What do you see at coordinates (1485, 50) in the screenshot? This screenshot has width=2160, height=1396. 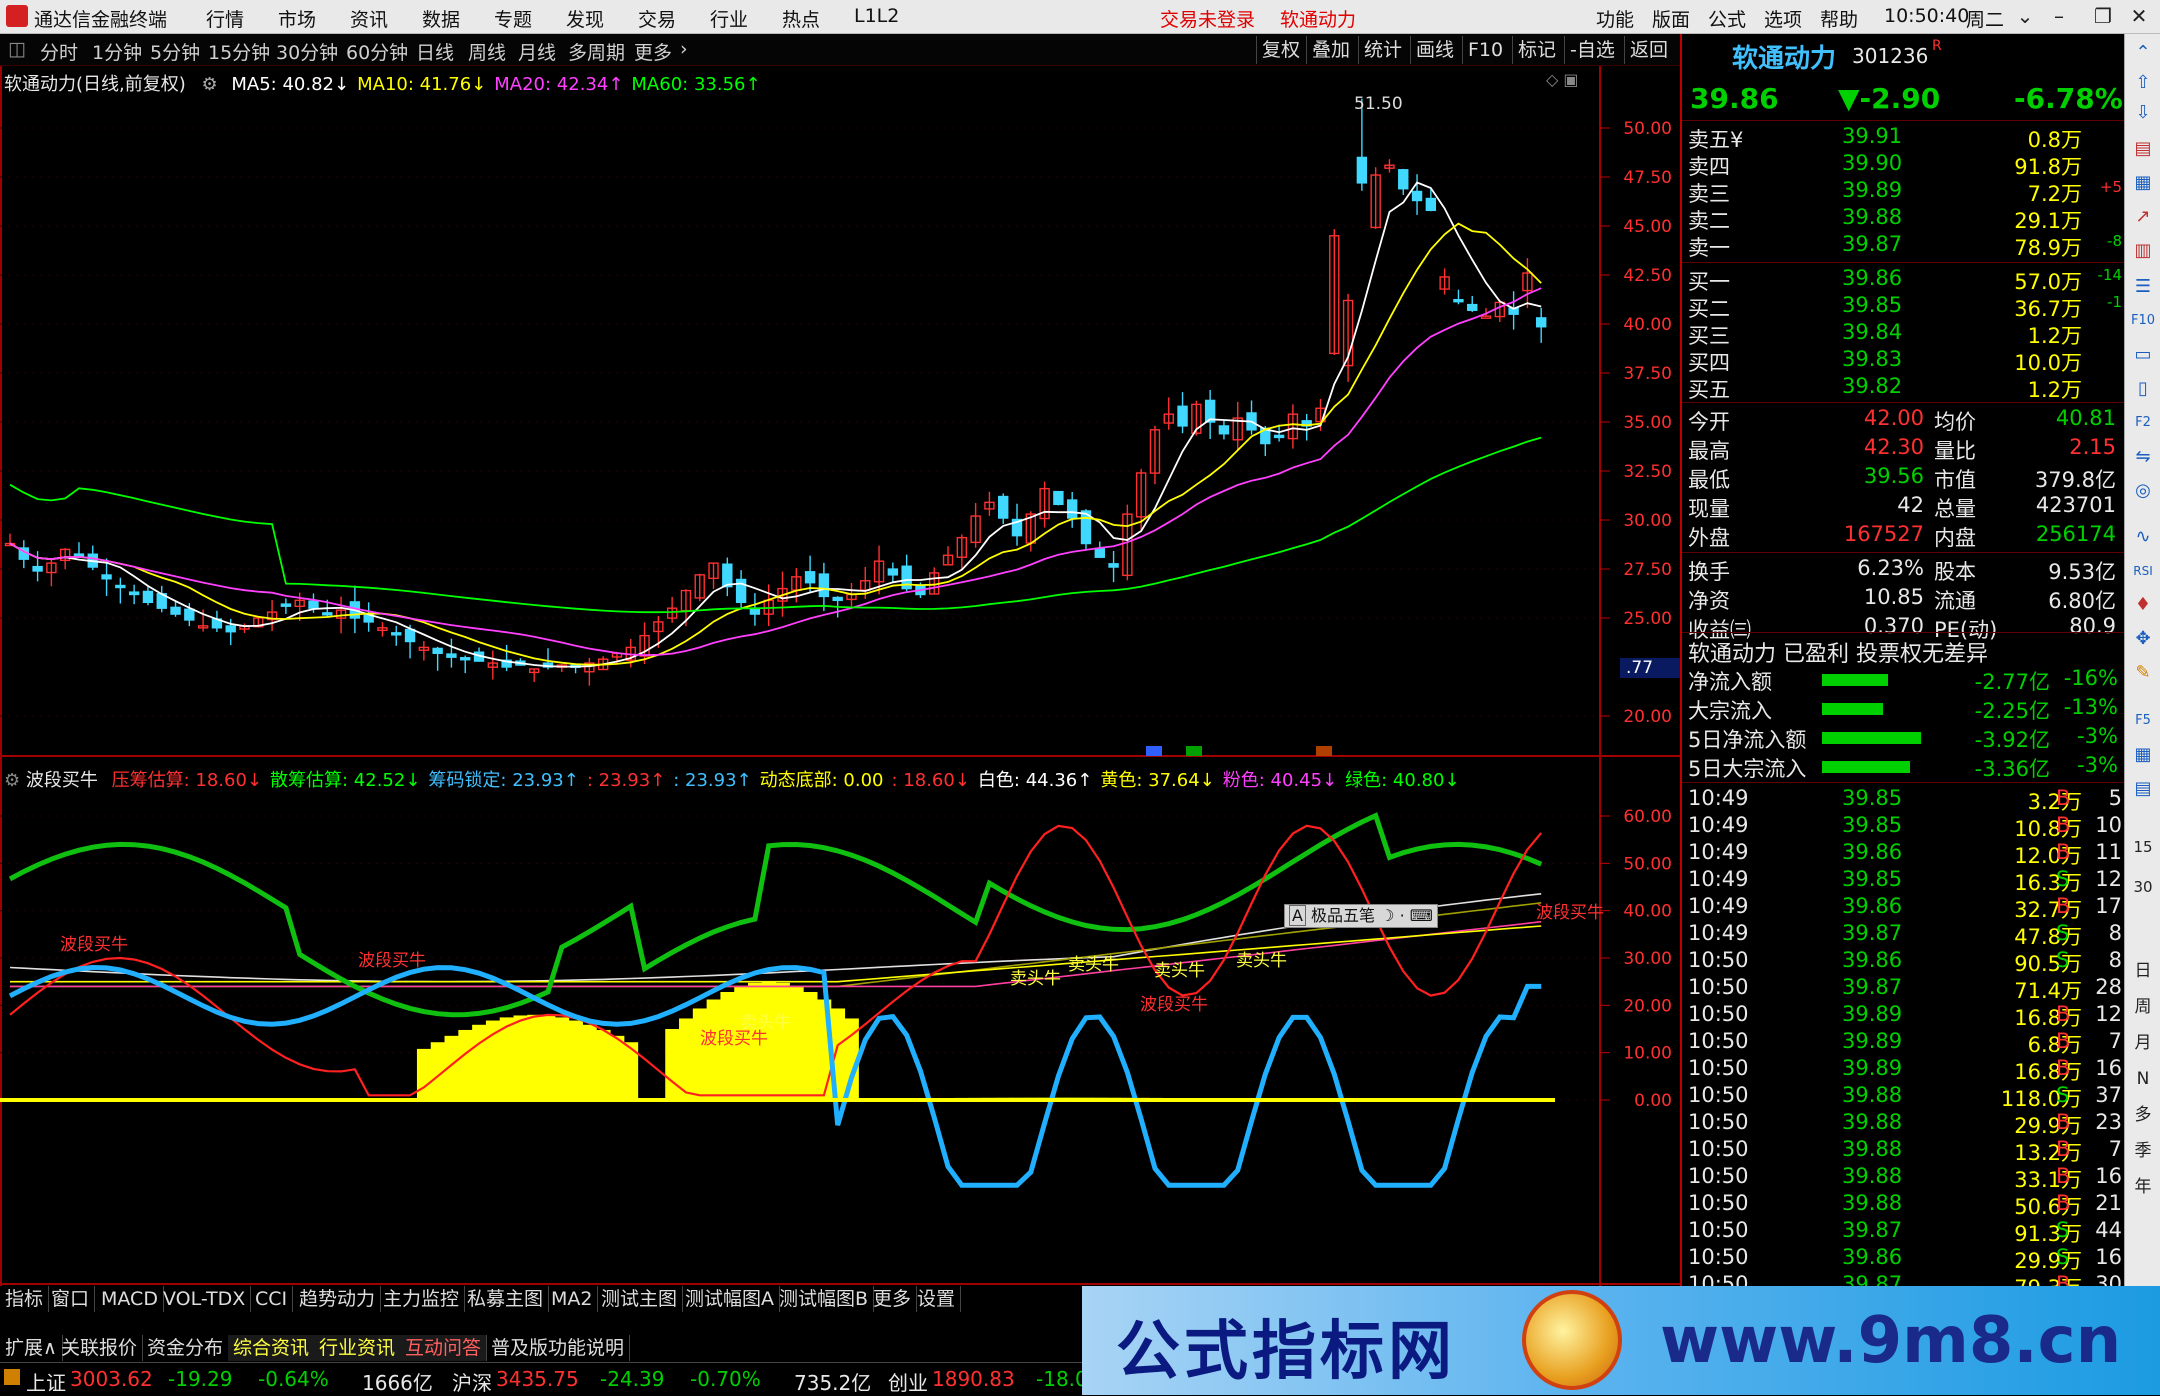 I see `f10-button: F10` at bounding box center [1485, 50].